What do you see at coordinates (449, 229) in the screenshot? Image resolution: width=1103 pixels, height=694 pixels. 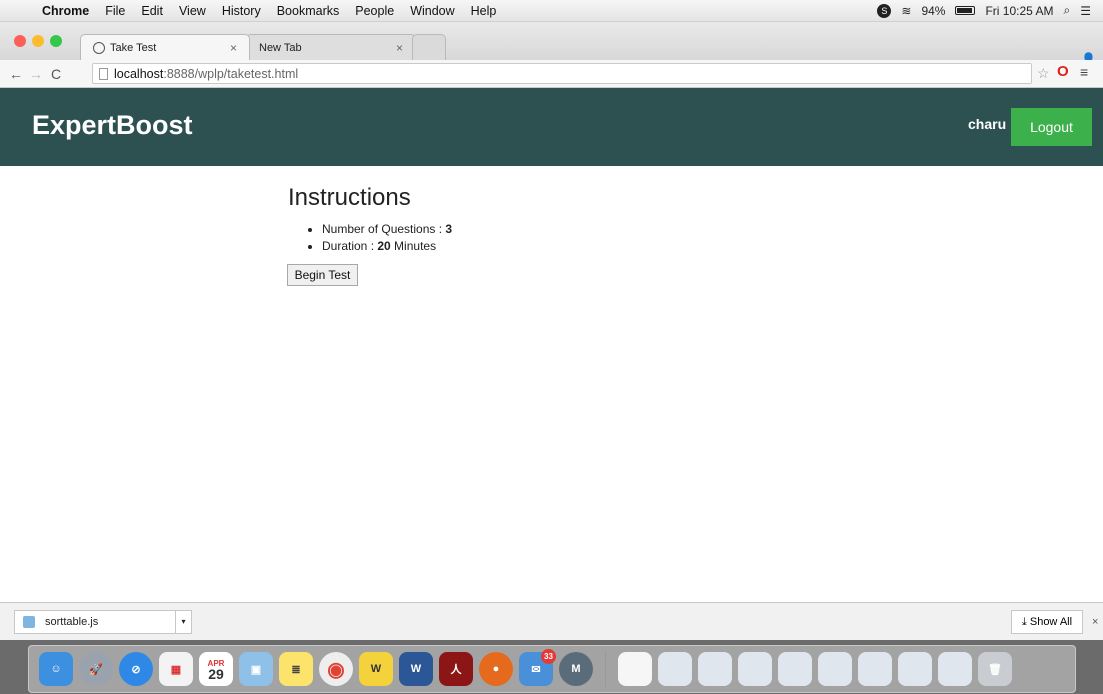 I see `questions-count: 3` at bounding box center [449, 229].